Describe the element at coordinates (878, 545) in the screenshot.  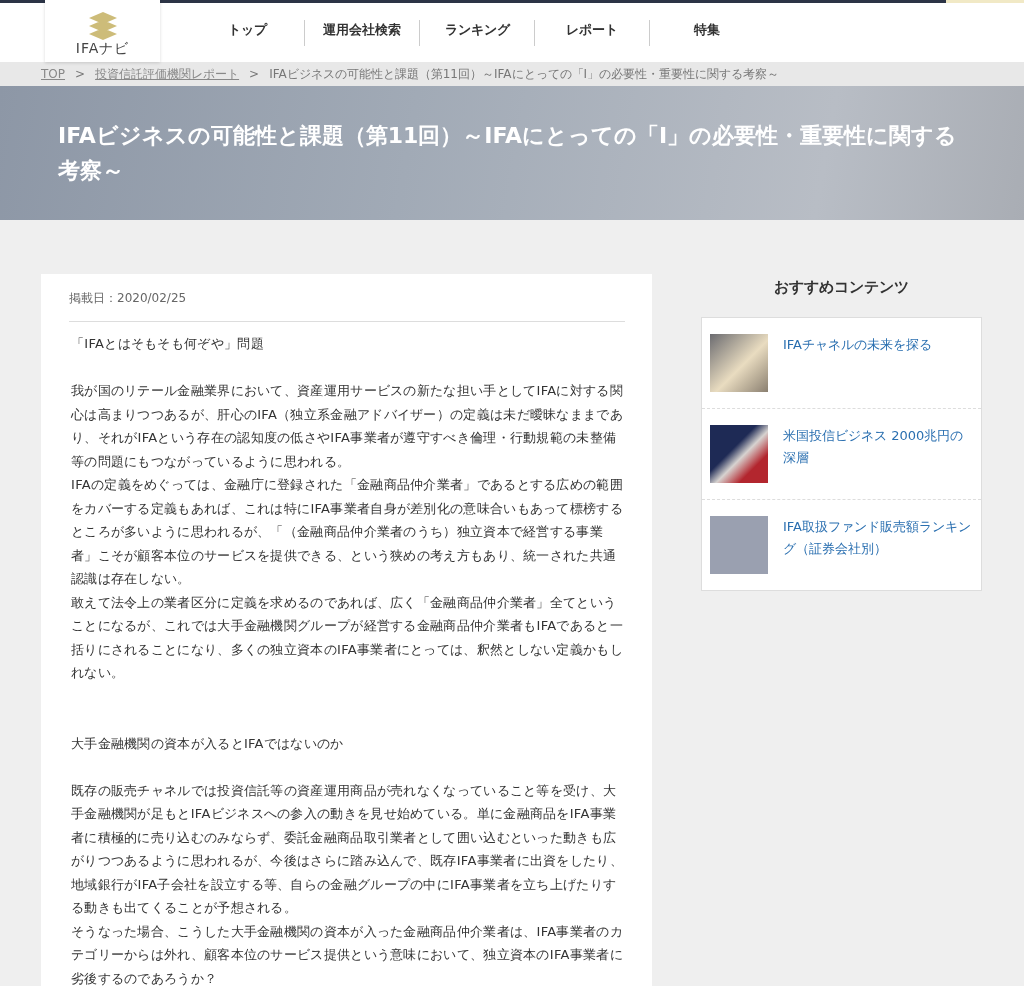
I see `article-link: IFA取扱ファンド販売額ランキング（証券会社別）` at that location.